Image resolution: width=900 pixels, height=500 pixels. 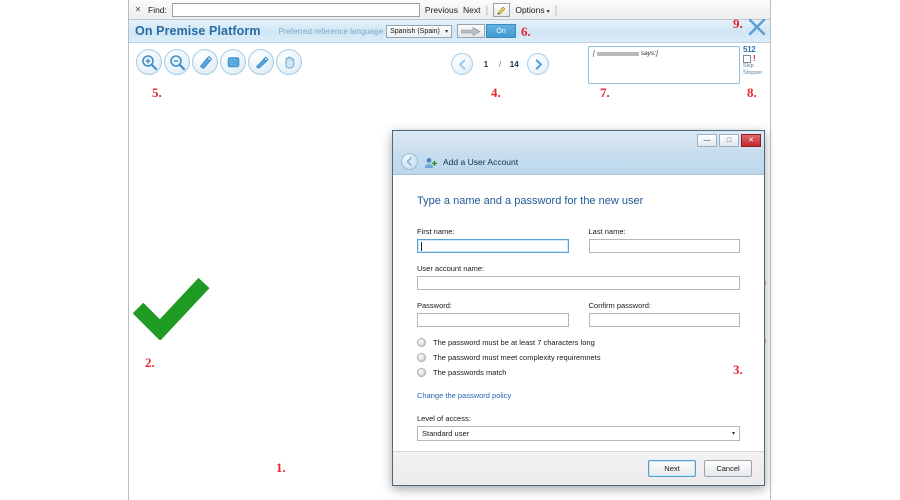 I want to click on annotation-3: 3., so click(x=738, y=369).